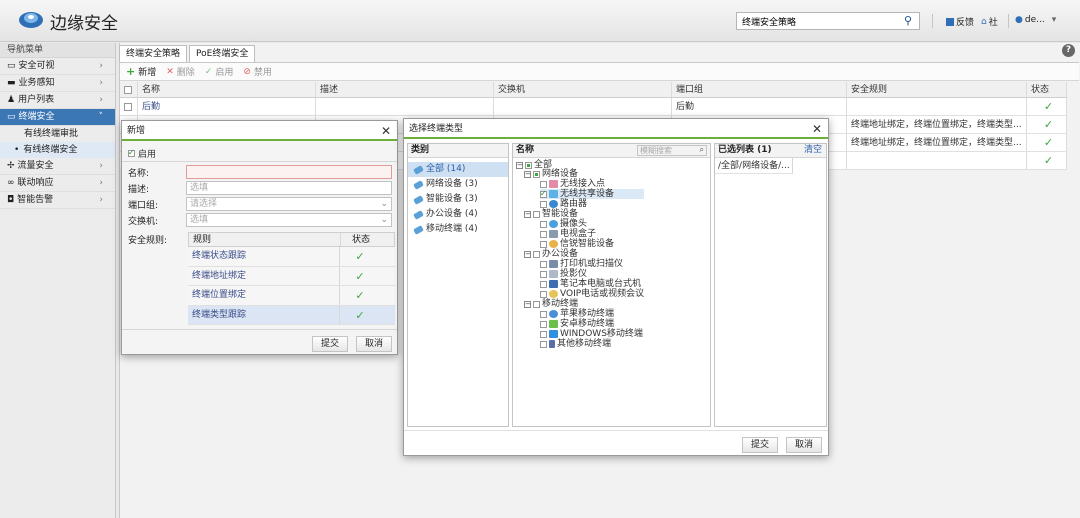 Image resolution: width=1080 pixels, height=518 pixels. Describe the element at coordinates (458, 214) in the screenshot. I see `category-item-office: 办公设备 (4)` at that location.